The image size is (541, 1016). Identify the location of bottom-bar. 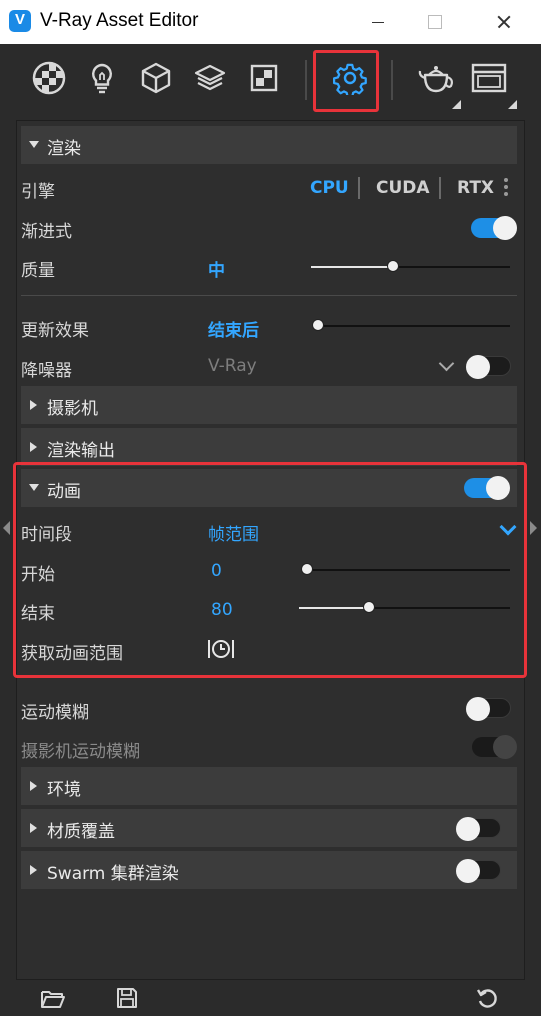
(270, 998).